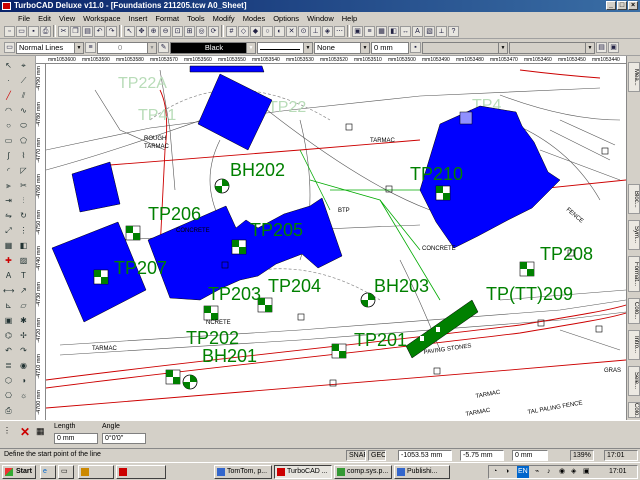 This screenshot has height=480, width=640. Describe the element at coordinates (23, 365) in the screenshot. I see `color-tool-icon: ◉` at that location.